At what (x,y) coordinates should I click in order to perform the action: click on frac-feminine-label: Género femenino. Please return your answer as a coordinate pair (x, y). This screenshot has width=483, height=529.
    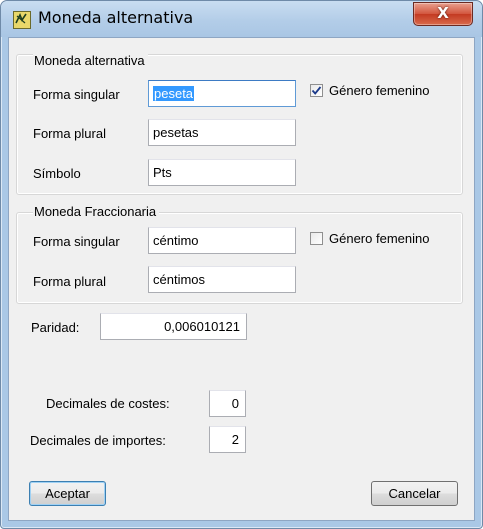
    Looking at the image, I should click on (379, 238).